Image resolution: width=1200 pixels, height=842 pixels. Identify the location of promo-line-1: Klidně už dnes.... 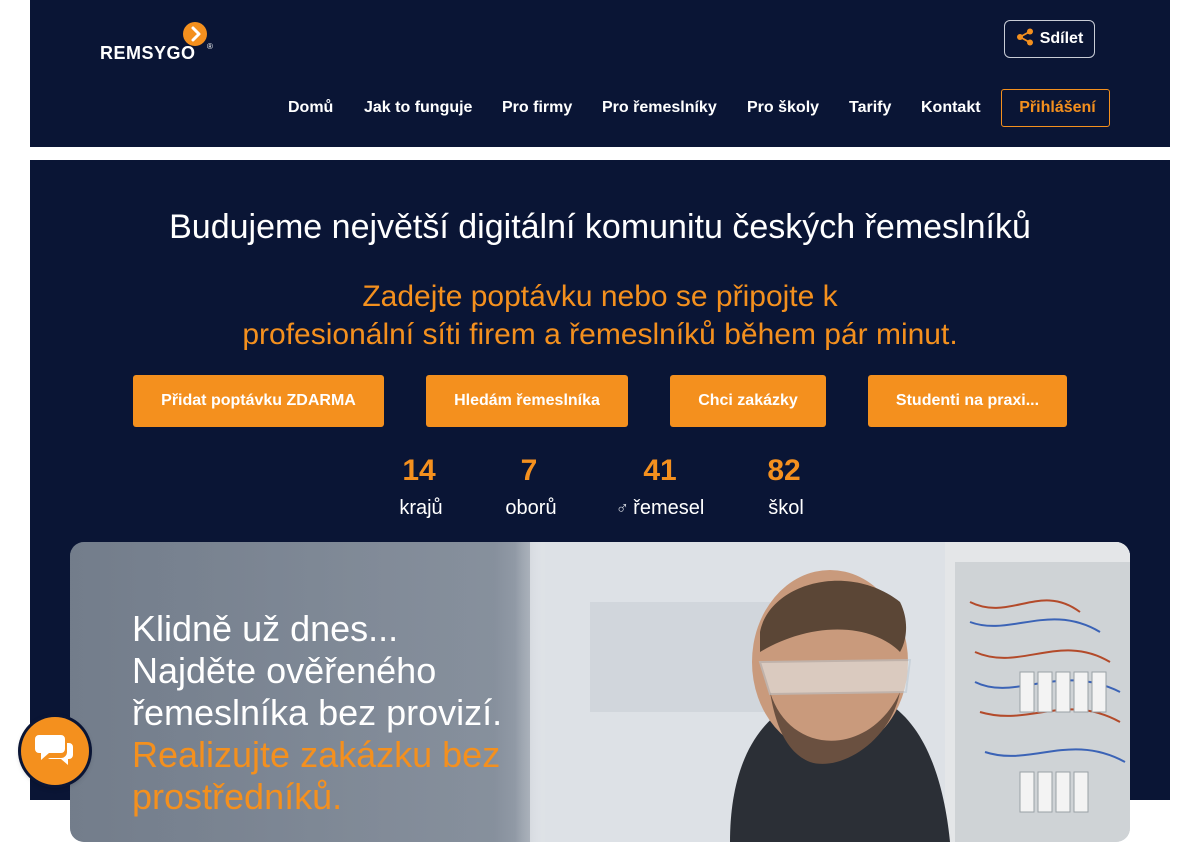
(265, 628).